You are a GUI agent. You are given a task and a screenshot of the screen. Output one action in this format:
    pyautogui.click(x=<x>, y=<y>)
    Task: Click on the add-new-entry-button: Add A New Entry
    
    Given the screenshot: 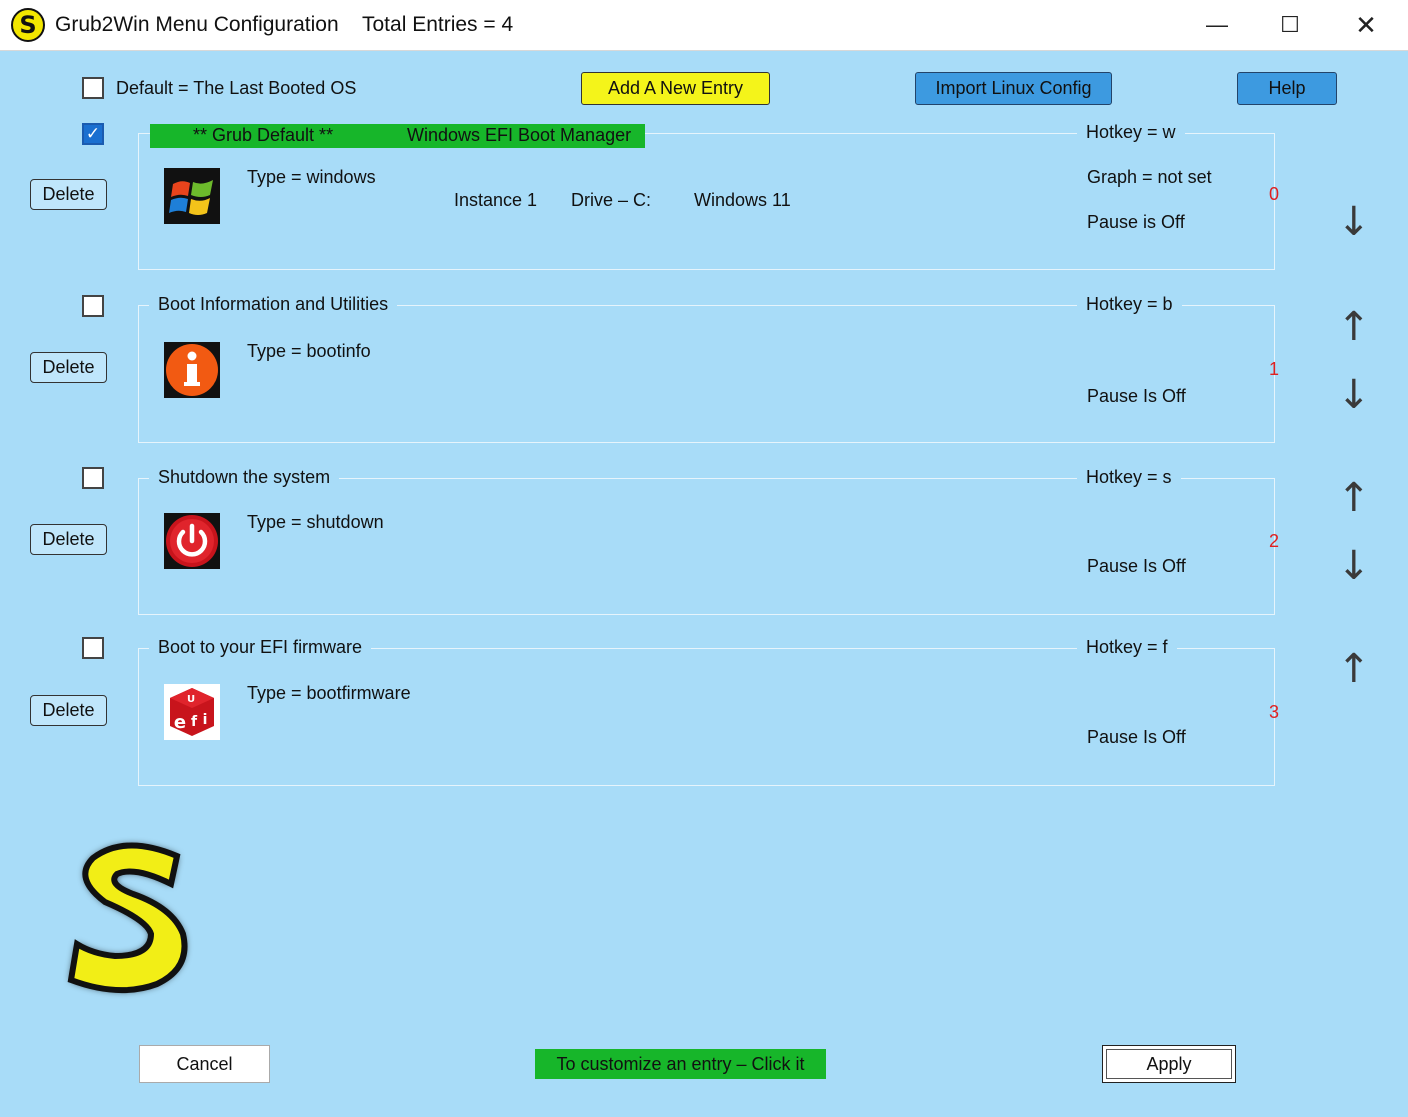 What is the action you would take?
    pyautogui.click(x=675, y=88)
    